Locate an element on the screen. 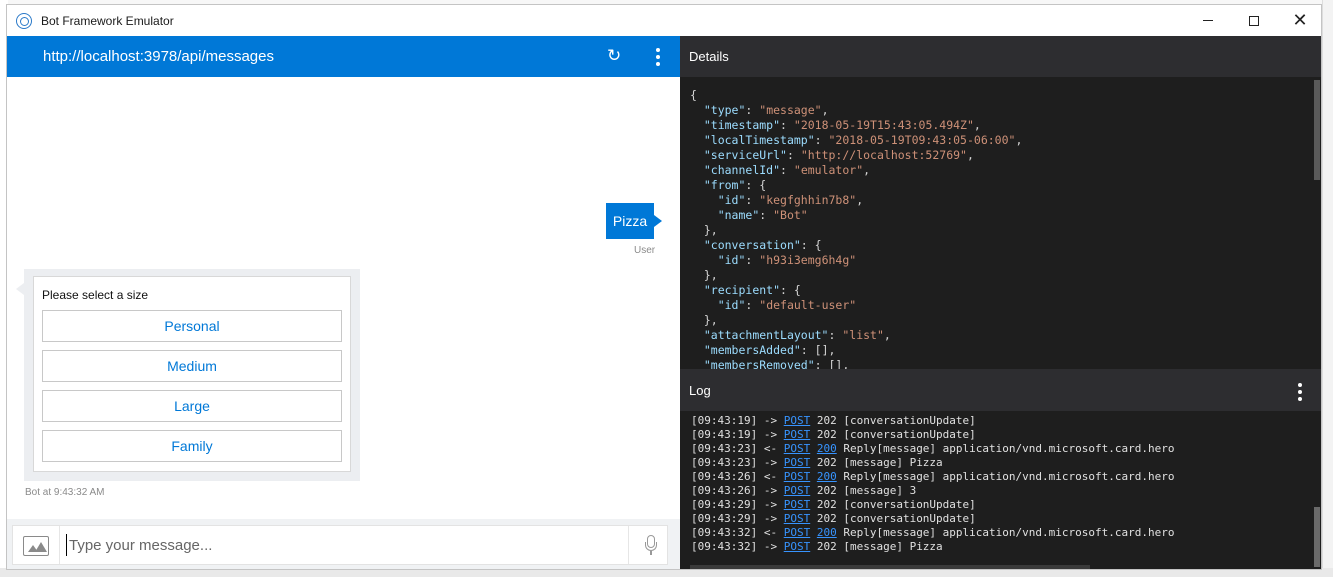 The height and width of the screenshot is (577, 1333). json-key: "membersAdded" is located at coordinates (752, 350).